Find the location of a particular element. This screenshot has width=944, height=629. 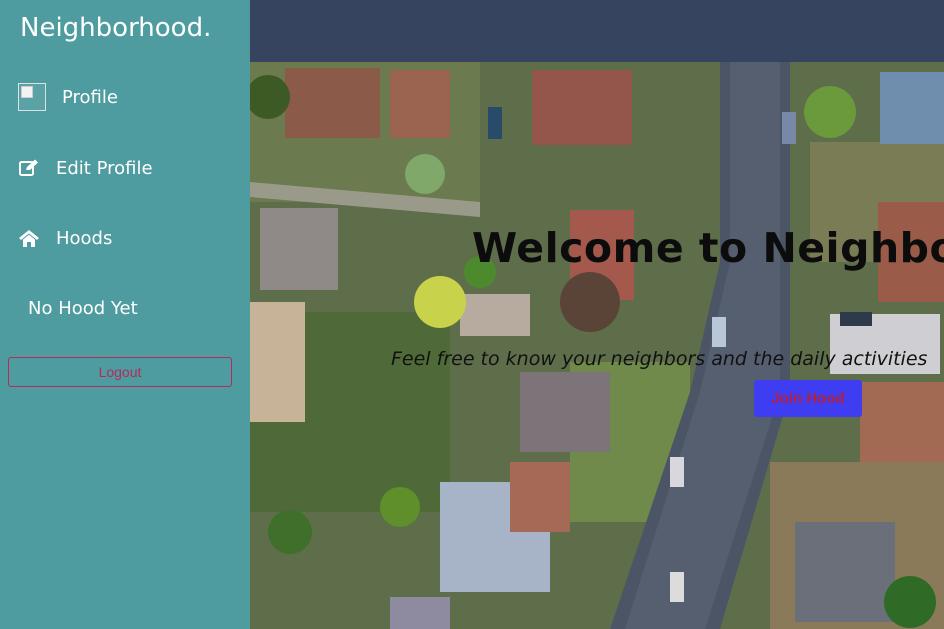

edit-icon is located at coordinates (29, 168).